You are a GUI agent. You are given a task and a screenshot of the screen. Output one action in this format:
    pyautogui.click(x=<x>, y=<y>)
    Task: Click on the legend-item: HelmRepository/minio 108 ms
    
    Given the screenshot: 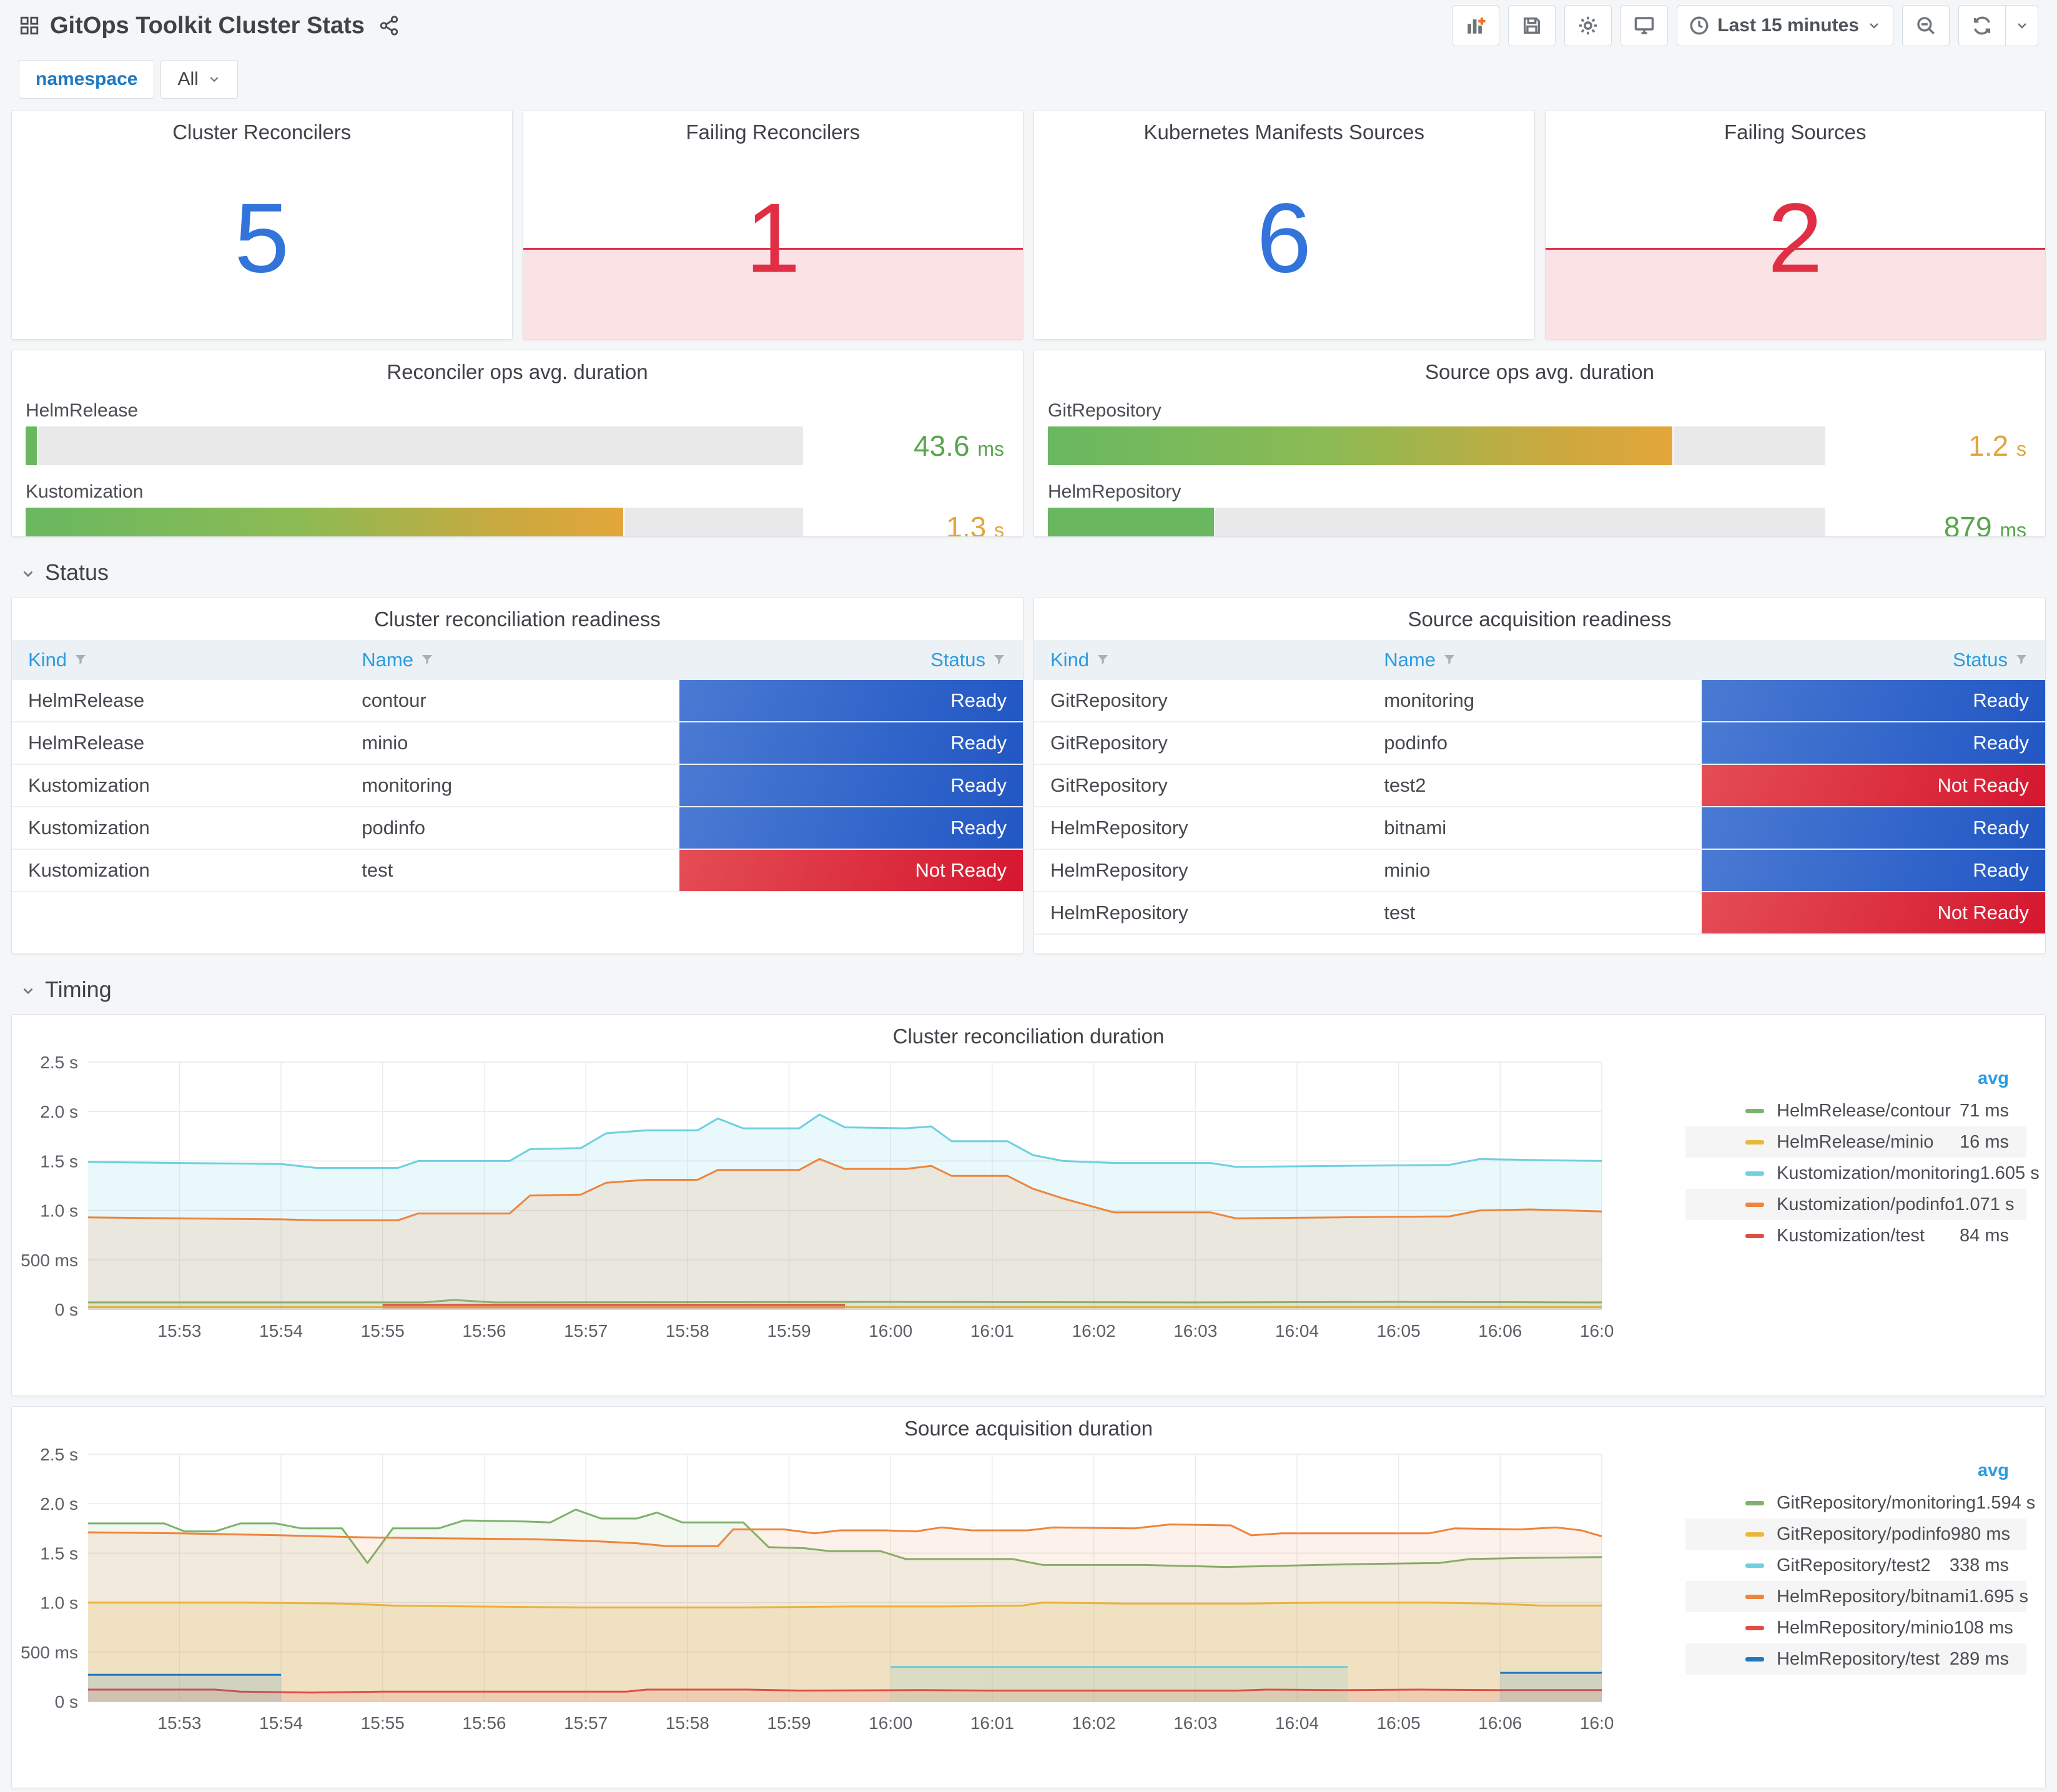 What is the action you would take?
    pyautogui.click(x=1855, y=1627)
    